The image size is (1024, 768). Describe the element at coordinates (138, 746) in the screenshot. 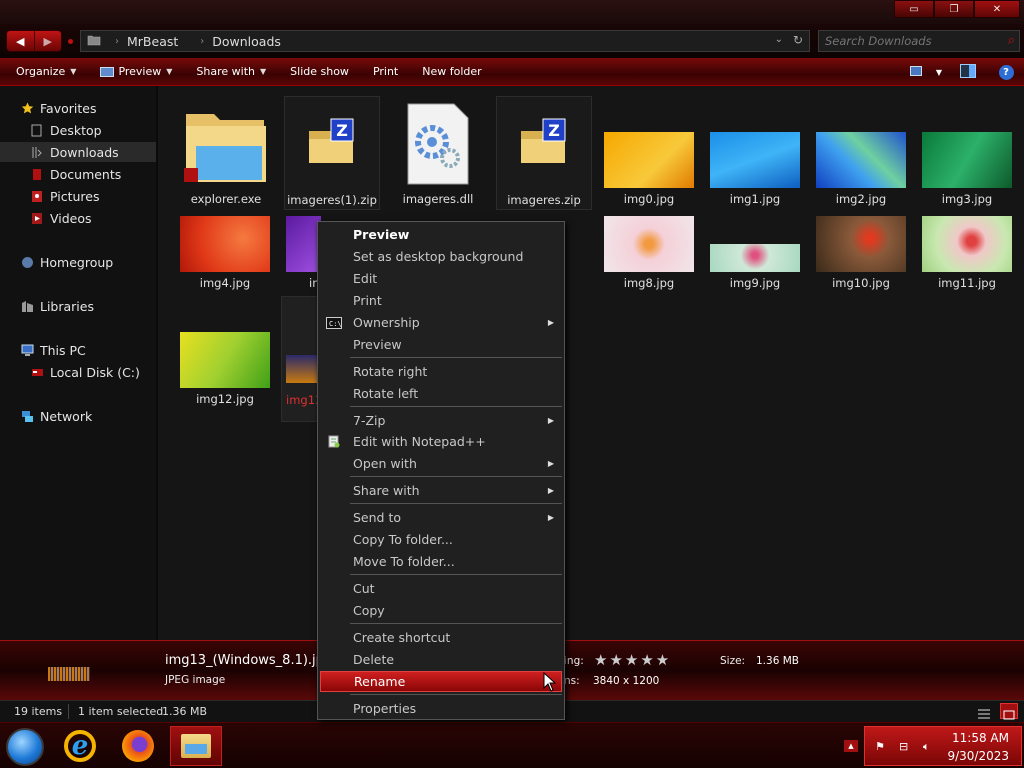

I see `taskbar-firefox` at that location.